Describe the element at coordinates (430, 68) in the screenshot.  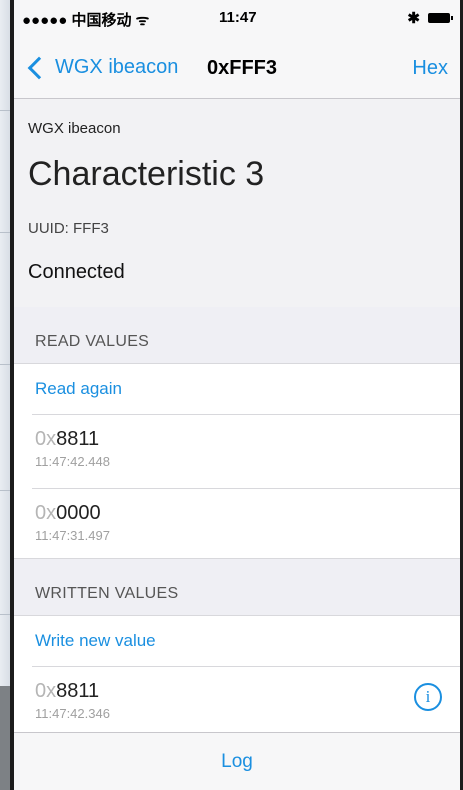
I see `hex-toggle-button: Hex` at that location.